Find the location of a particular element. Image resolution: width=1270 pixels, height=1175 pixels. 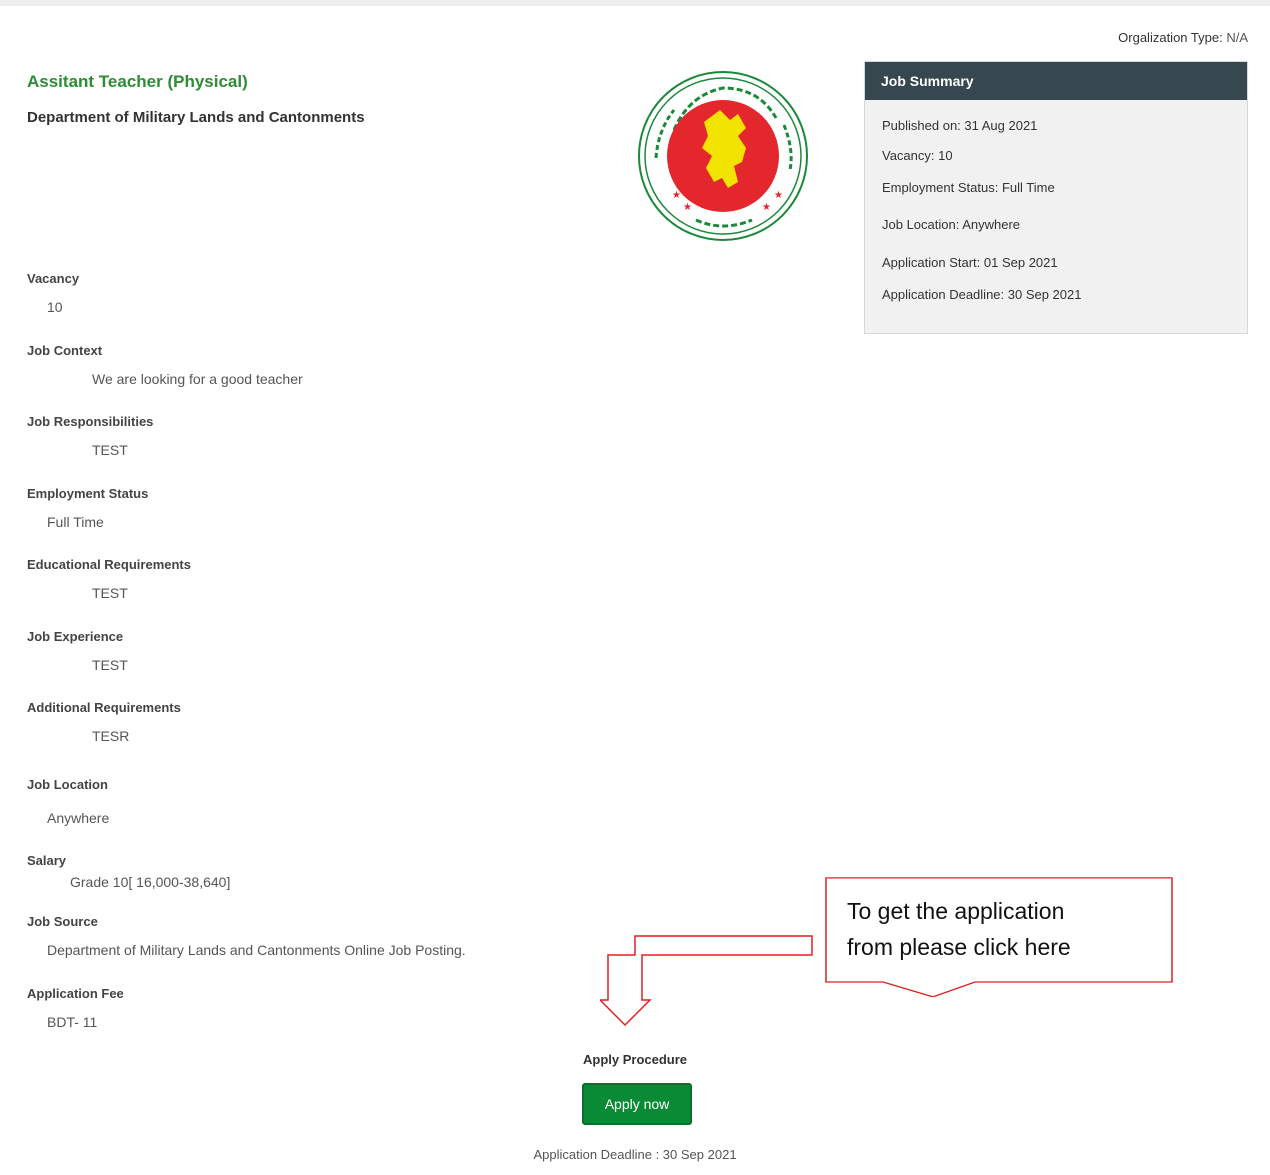

top-divider is located at coordinates (635, 3).